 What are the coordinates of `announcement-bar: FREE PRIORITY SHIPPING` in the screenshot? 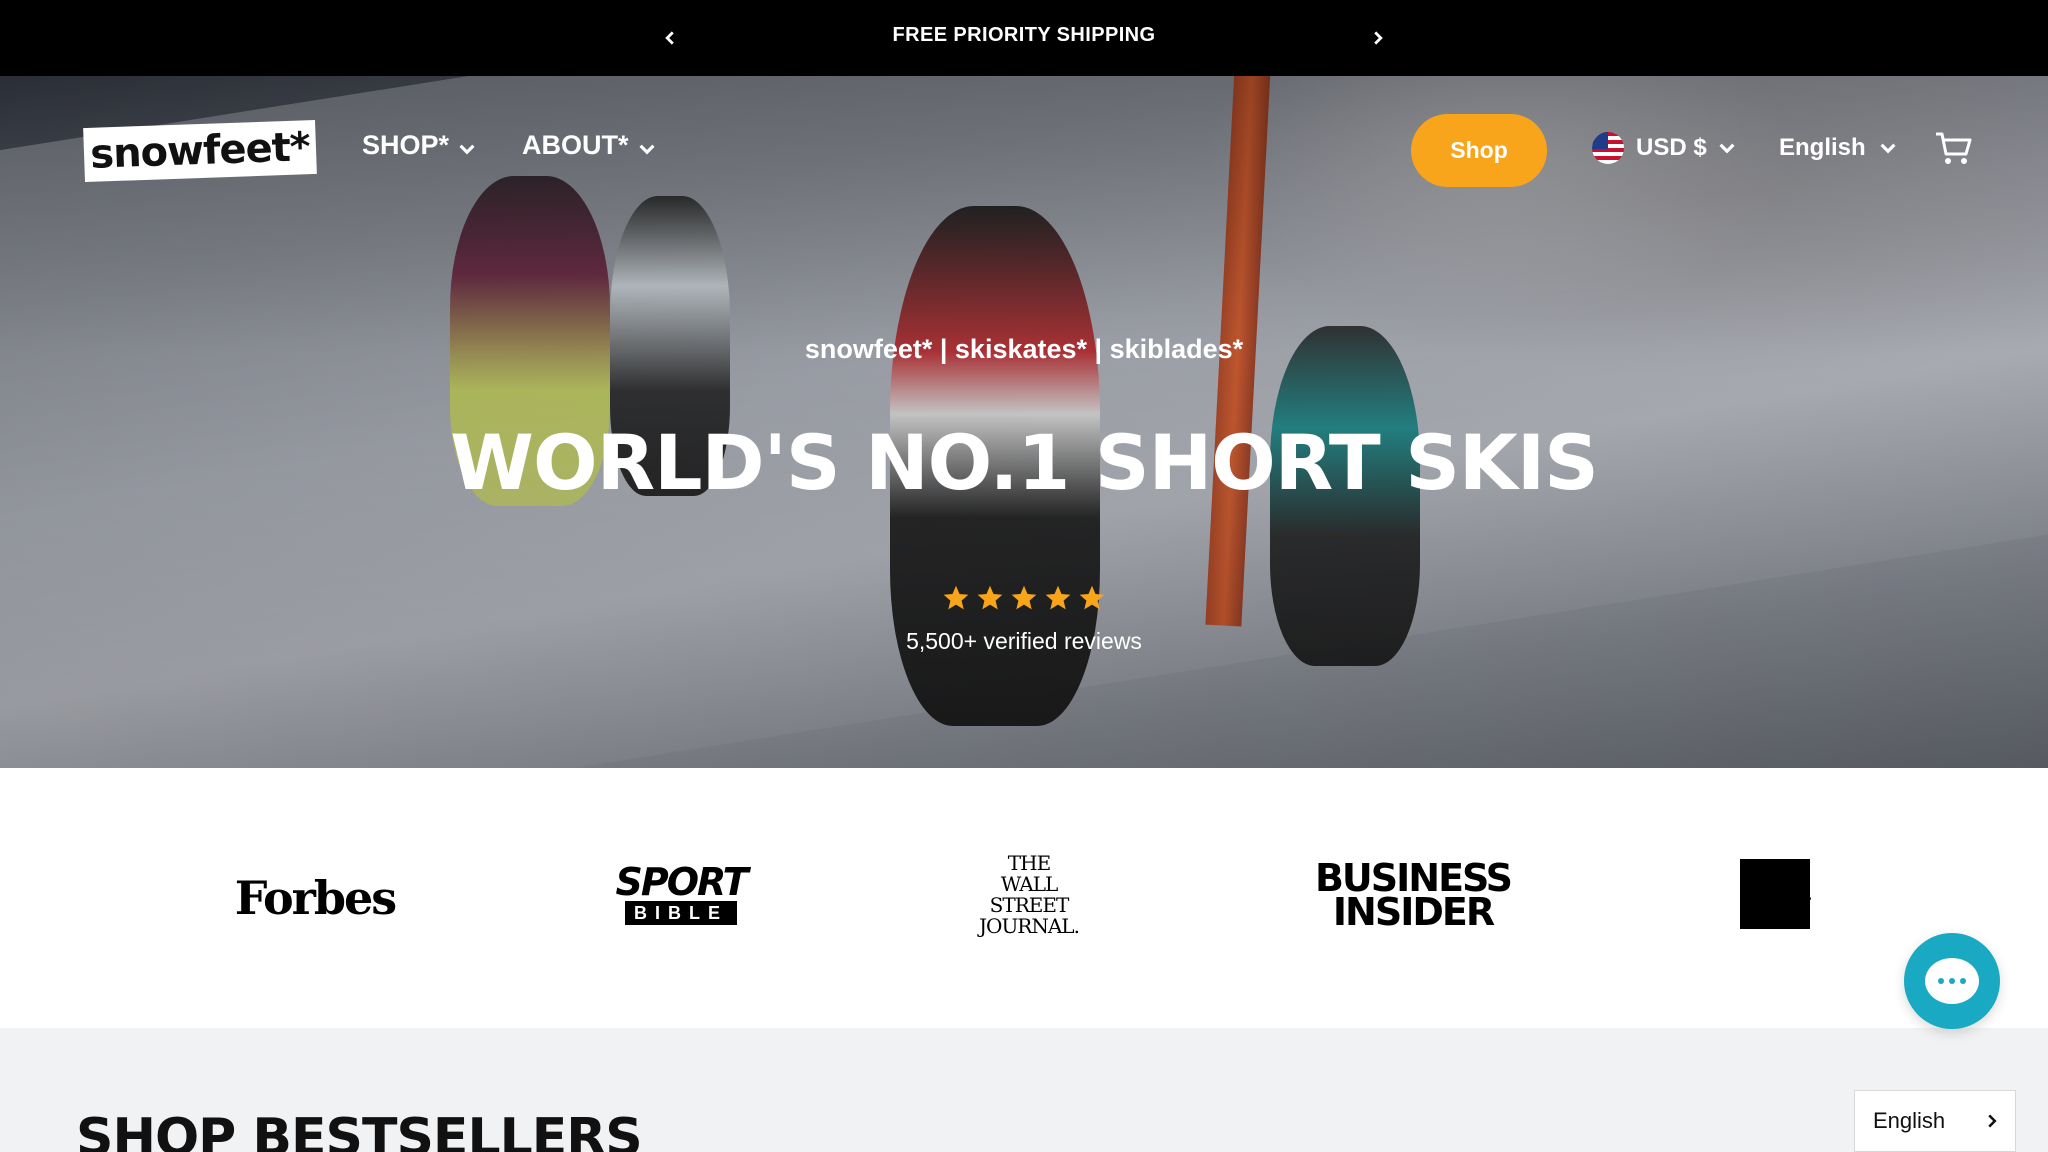 It's located at (1024, 38).